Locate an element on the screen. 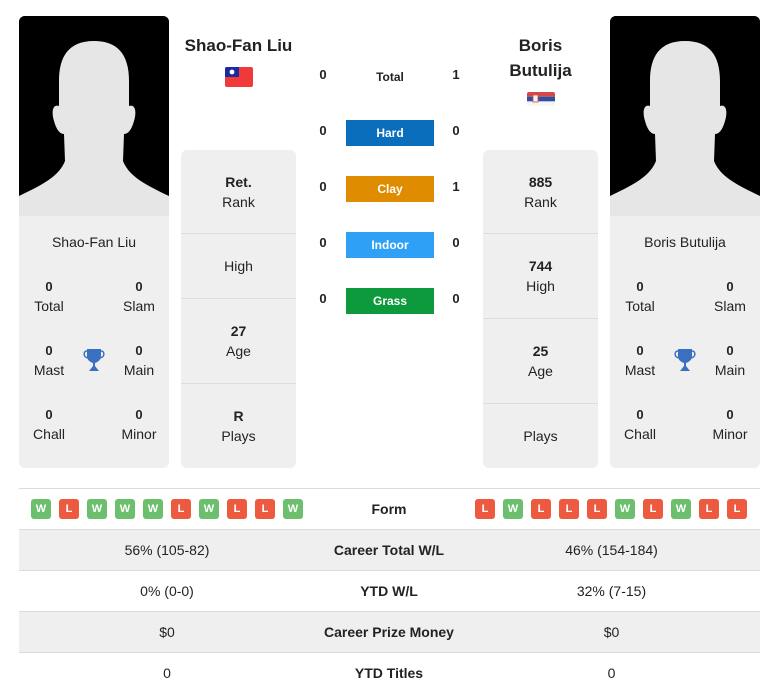 The width and height of the screenshot is (779, 699). age-row: 27 Age is located at coordinates (238, 341).